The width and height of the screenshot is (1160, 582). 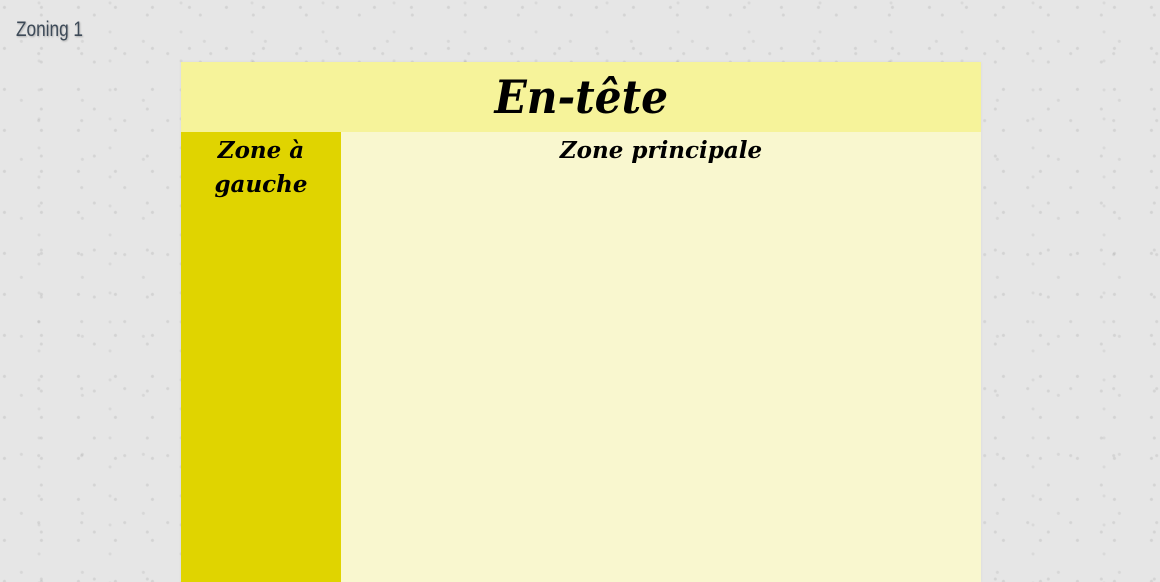 I want to click on left-zone-title: Zone à gauche, so click(x=261, y=167).